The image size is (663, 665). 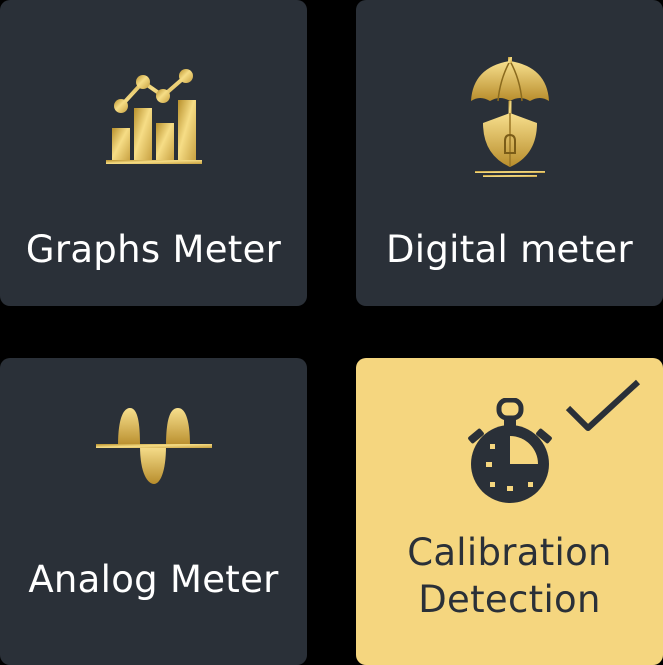 What do you see at coordinates (509, 552) in the screenshot?
I see `tile-label-line-1: Calibration` at bounding box center [509, 552].